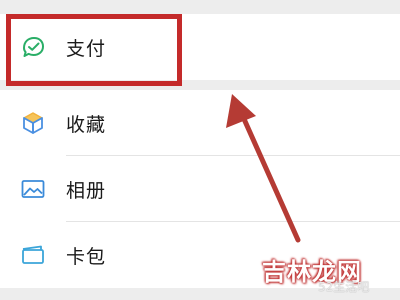 This screenshot has width=400, height=300. Describe the element at coordinates (86, 48) in the screenshot. I see `menu-item-label: 支付` at that location.